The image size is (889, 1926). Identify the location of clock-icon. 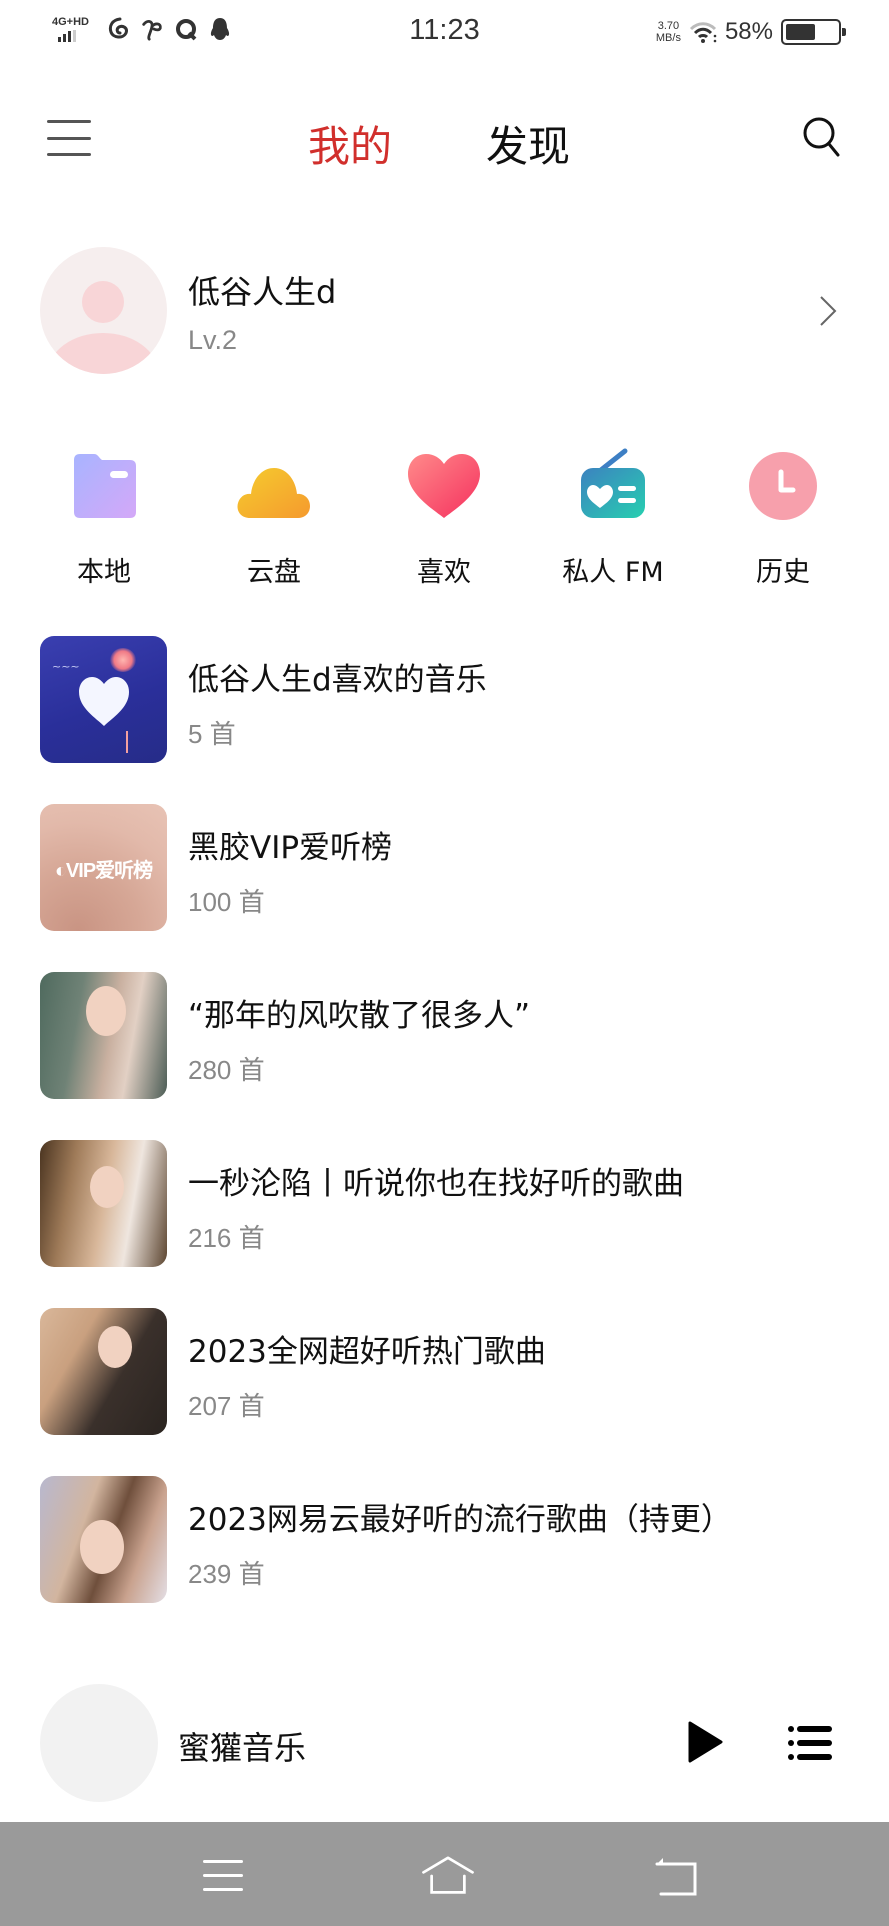
(783, 486).